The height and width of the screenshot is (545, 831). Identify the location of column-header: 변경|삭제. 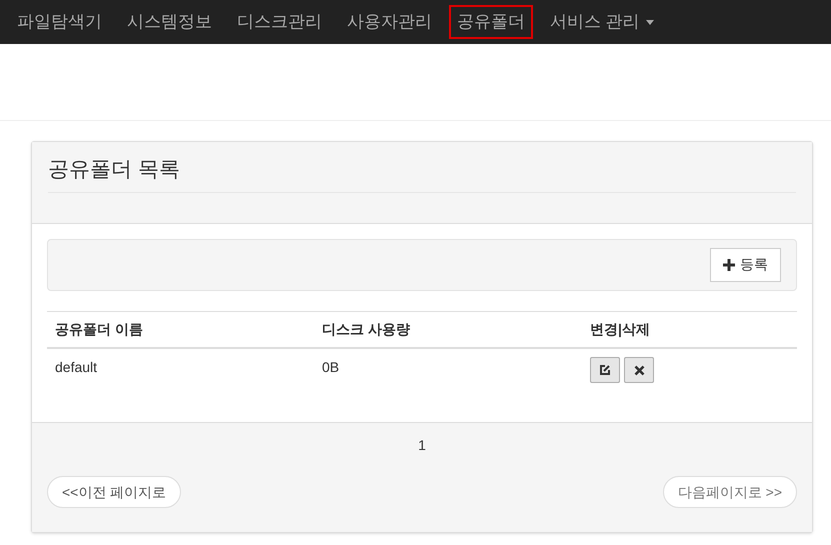
(689, 329).